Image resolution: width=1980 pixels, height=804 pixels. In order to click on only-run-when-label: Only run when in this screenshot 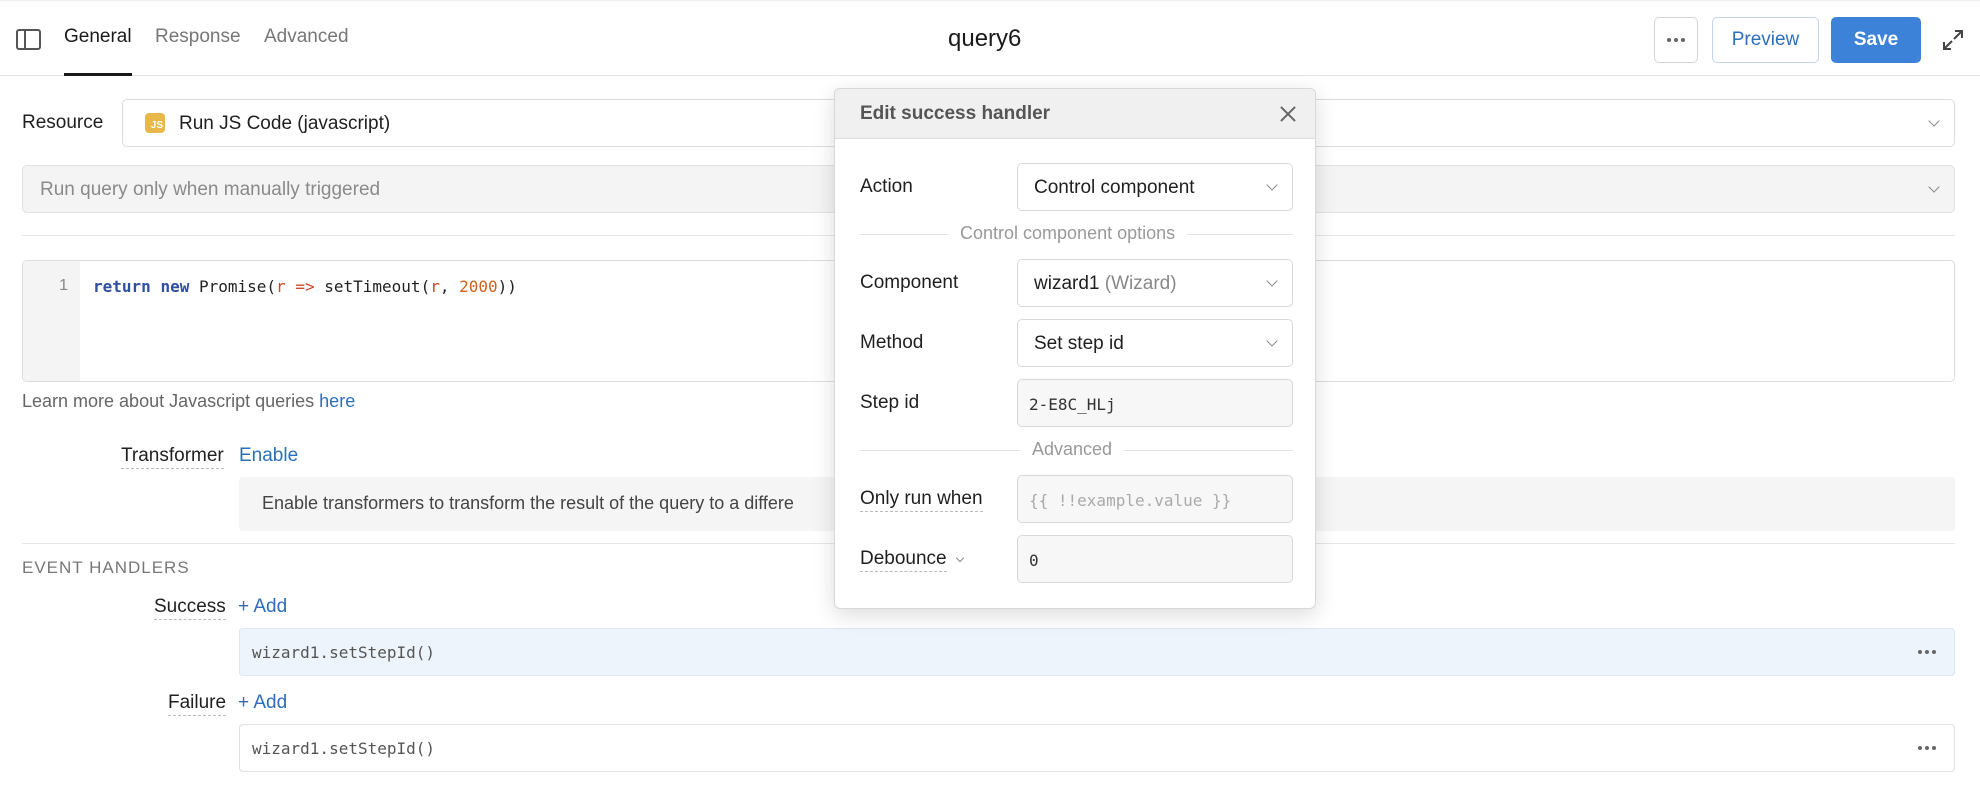, I will do `click(921, 500)`.